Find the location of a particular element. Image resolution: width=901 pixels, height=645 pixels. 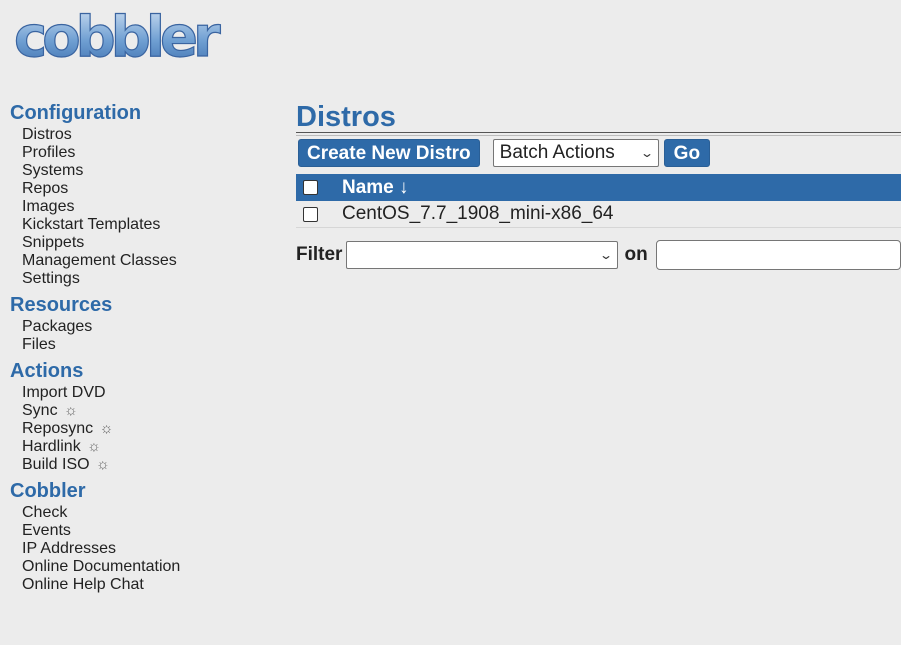

sidebar-item-label: Kickstart Templates is located at coordinates (91, 224).